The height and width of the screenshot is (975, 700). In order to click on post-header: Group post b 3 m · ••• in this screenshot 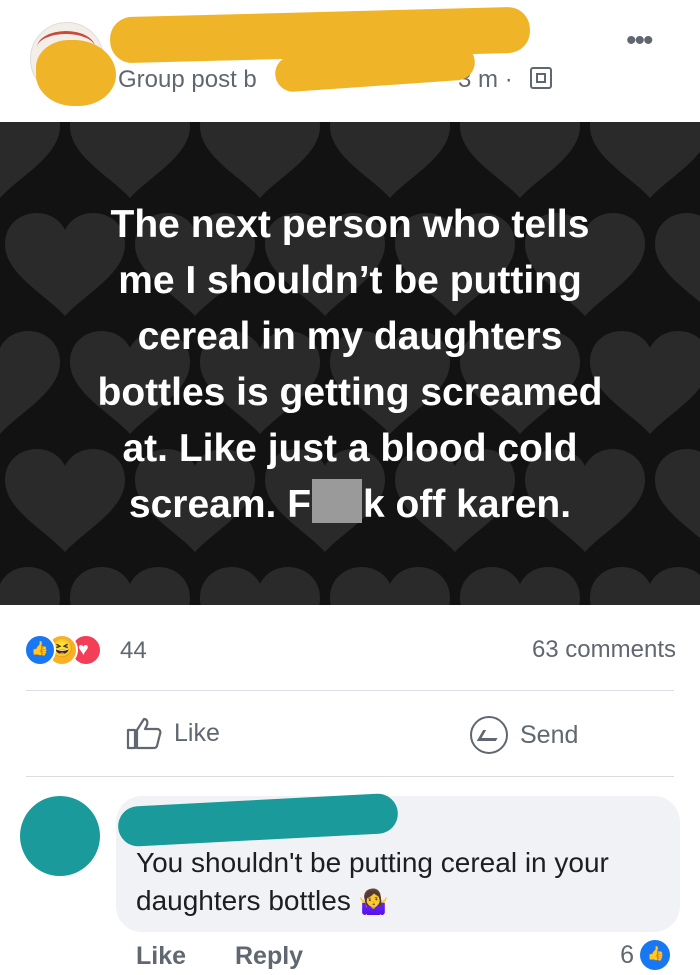, I will do `click(350, 60)`.